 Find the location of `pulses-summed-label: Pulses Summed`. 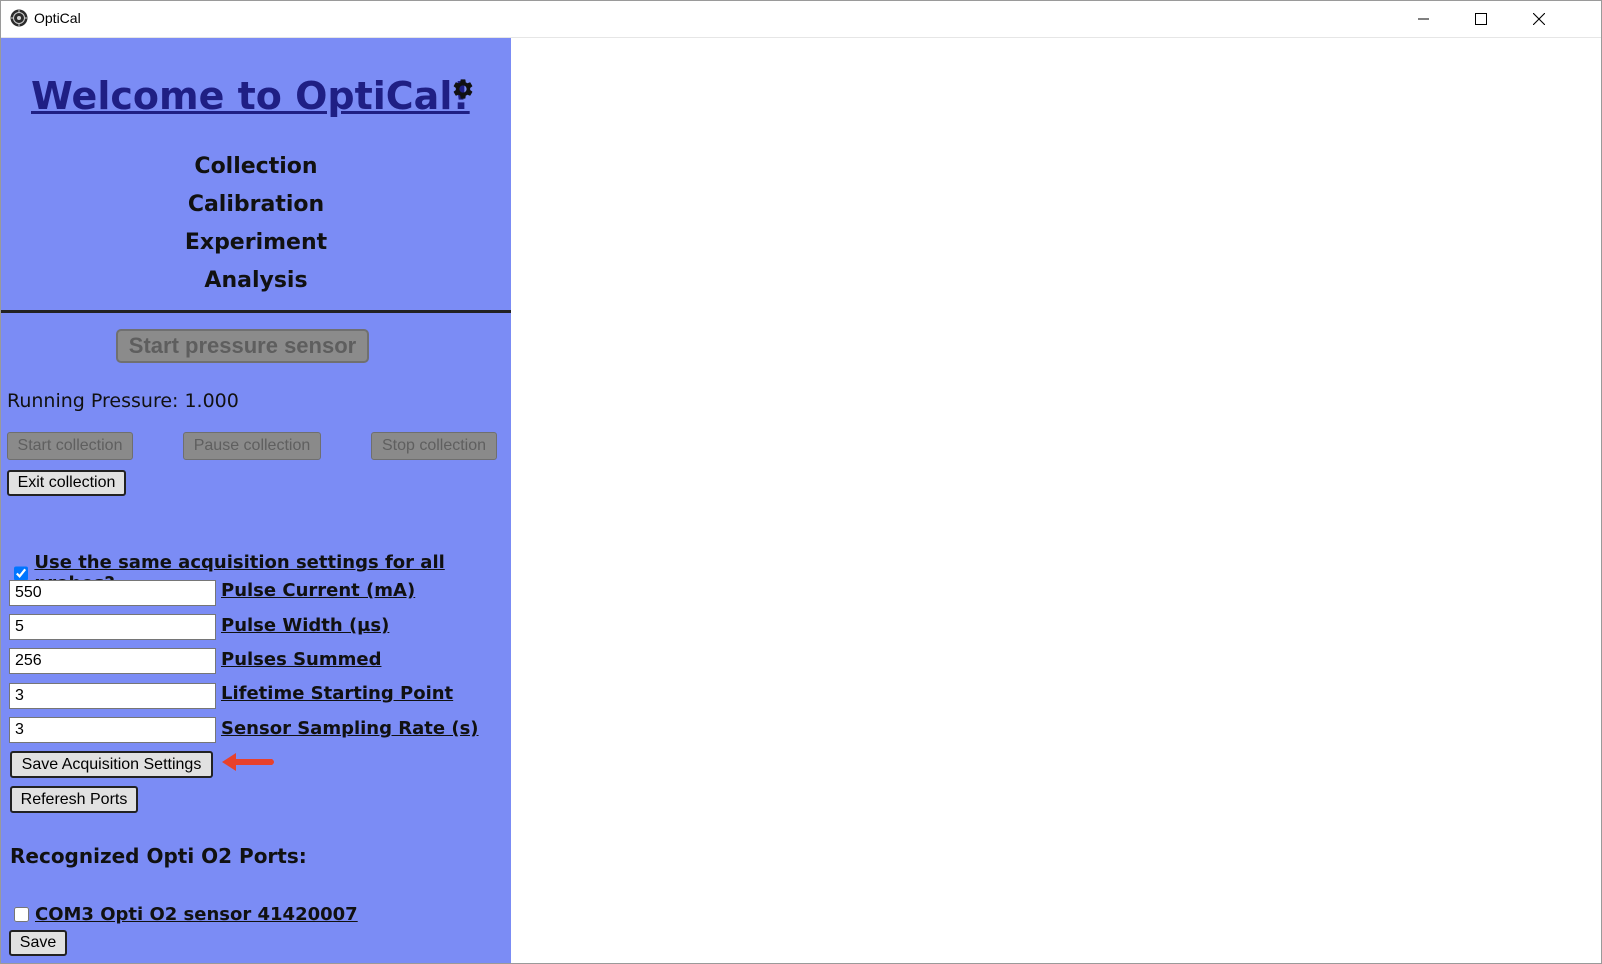

pulses-summed-label: Pulses Summed is located at coordinates (301, 659).